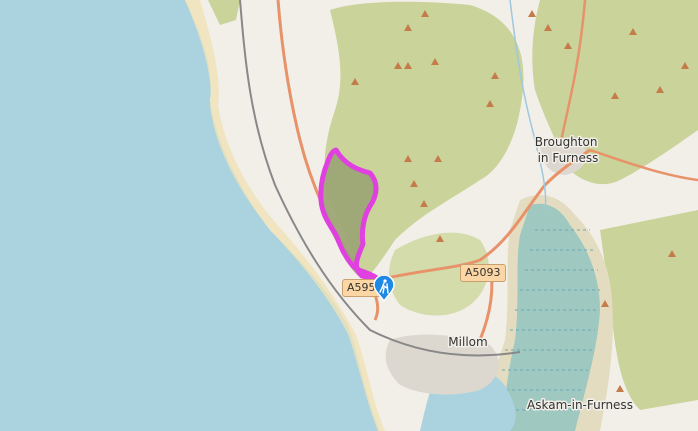 The width and height of the screenshot is (698, 431). I want to click on place-label-millom: Millom, so click(468, 342).